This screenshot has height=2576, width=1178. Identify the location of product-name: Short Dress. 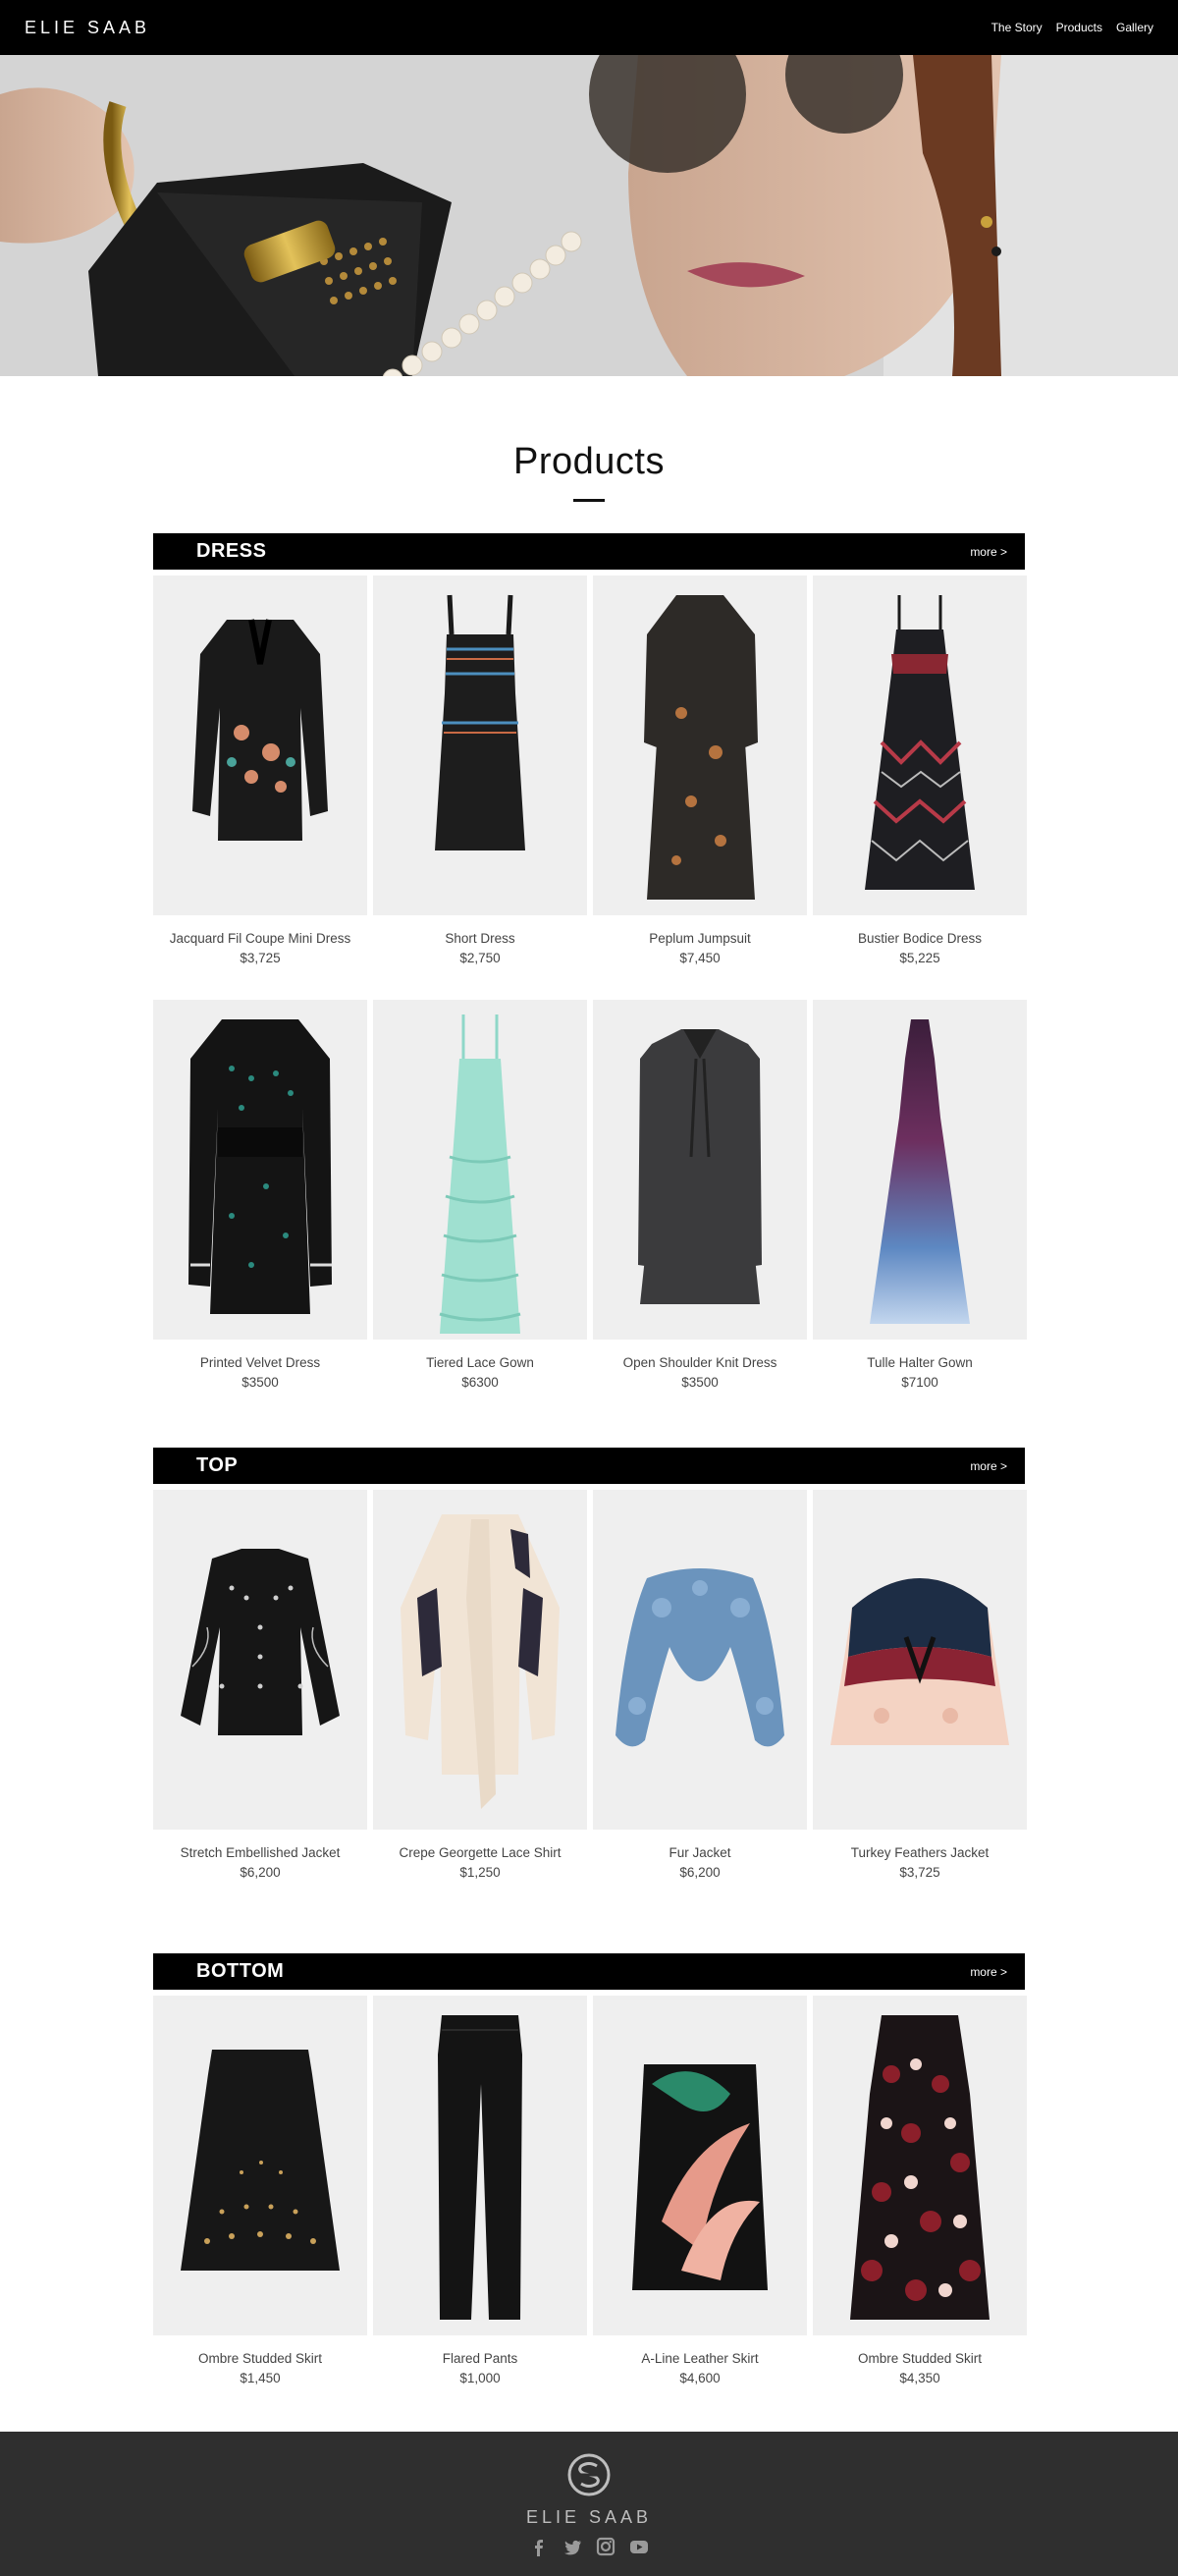
(480, 939).